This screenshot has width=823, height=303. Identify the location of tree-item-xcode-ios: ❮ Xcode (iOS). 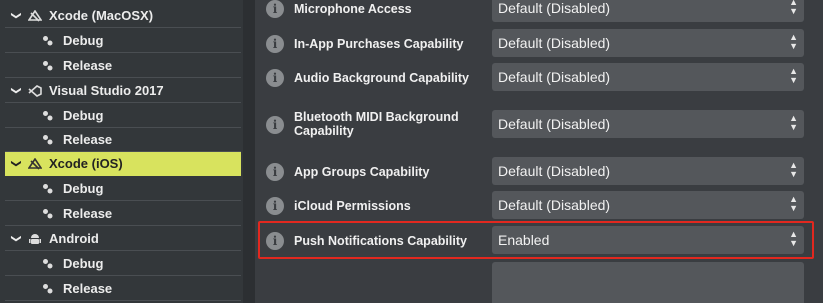
(123, 164).